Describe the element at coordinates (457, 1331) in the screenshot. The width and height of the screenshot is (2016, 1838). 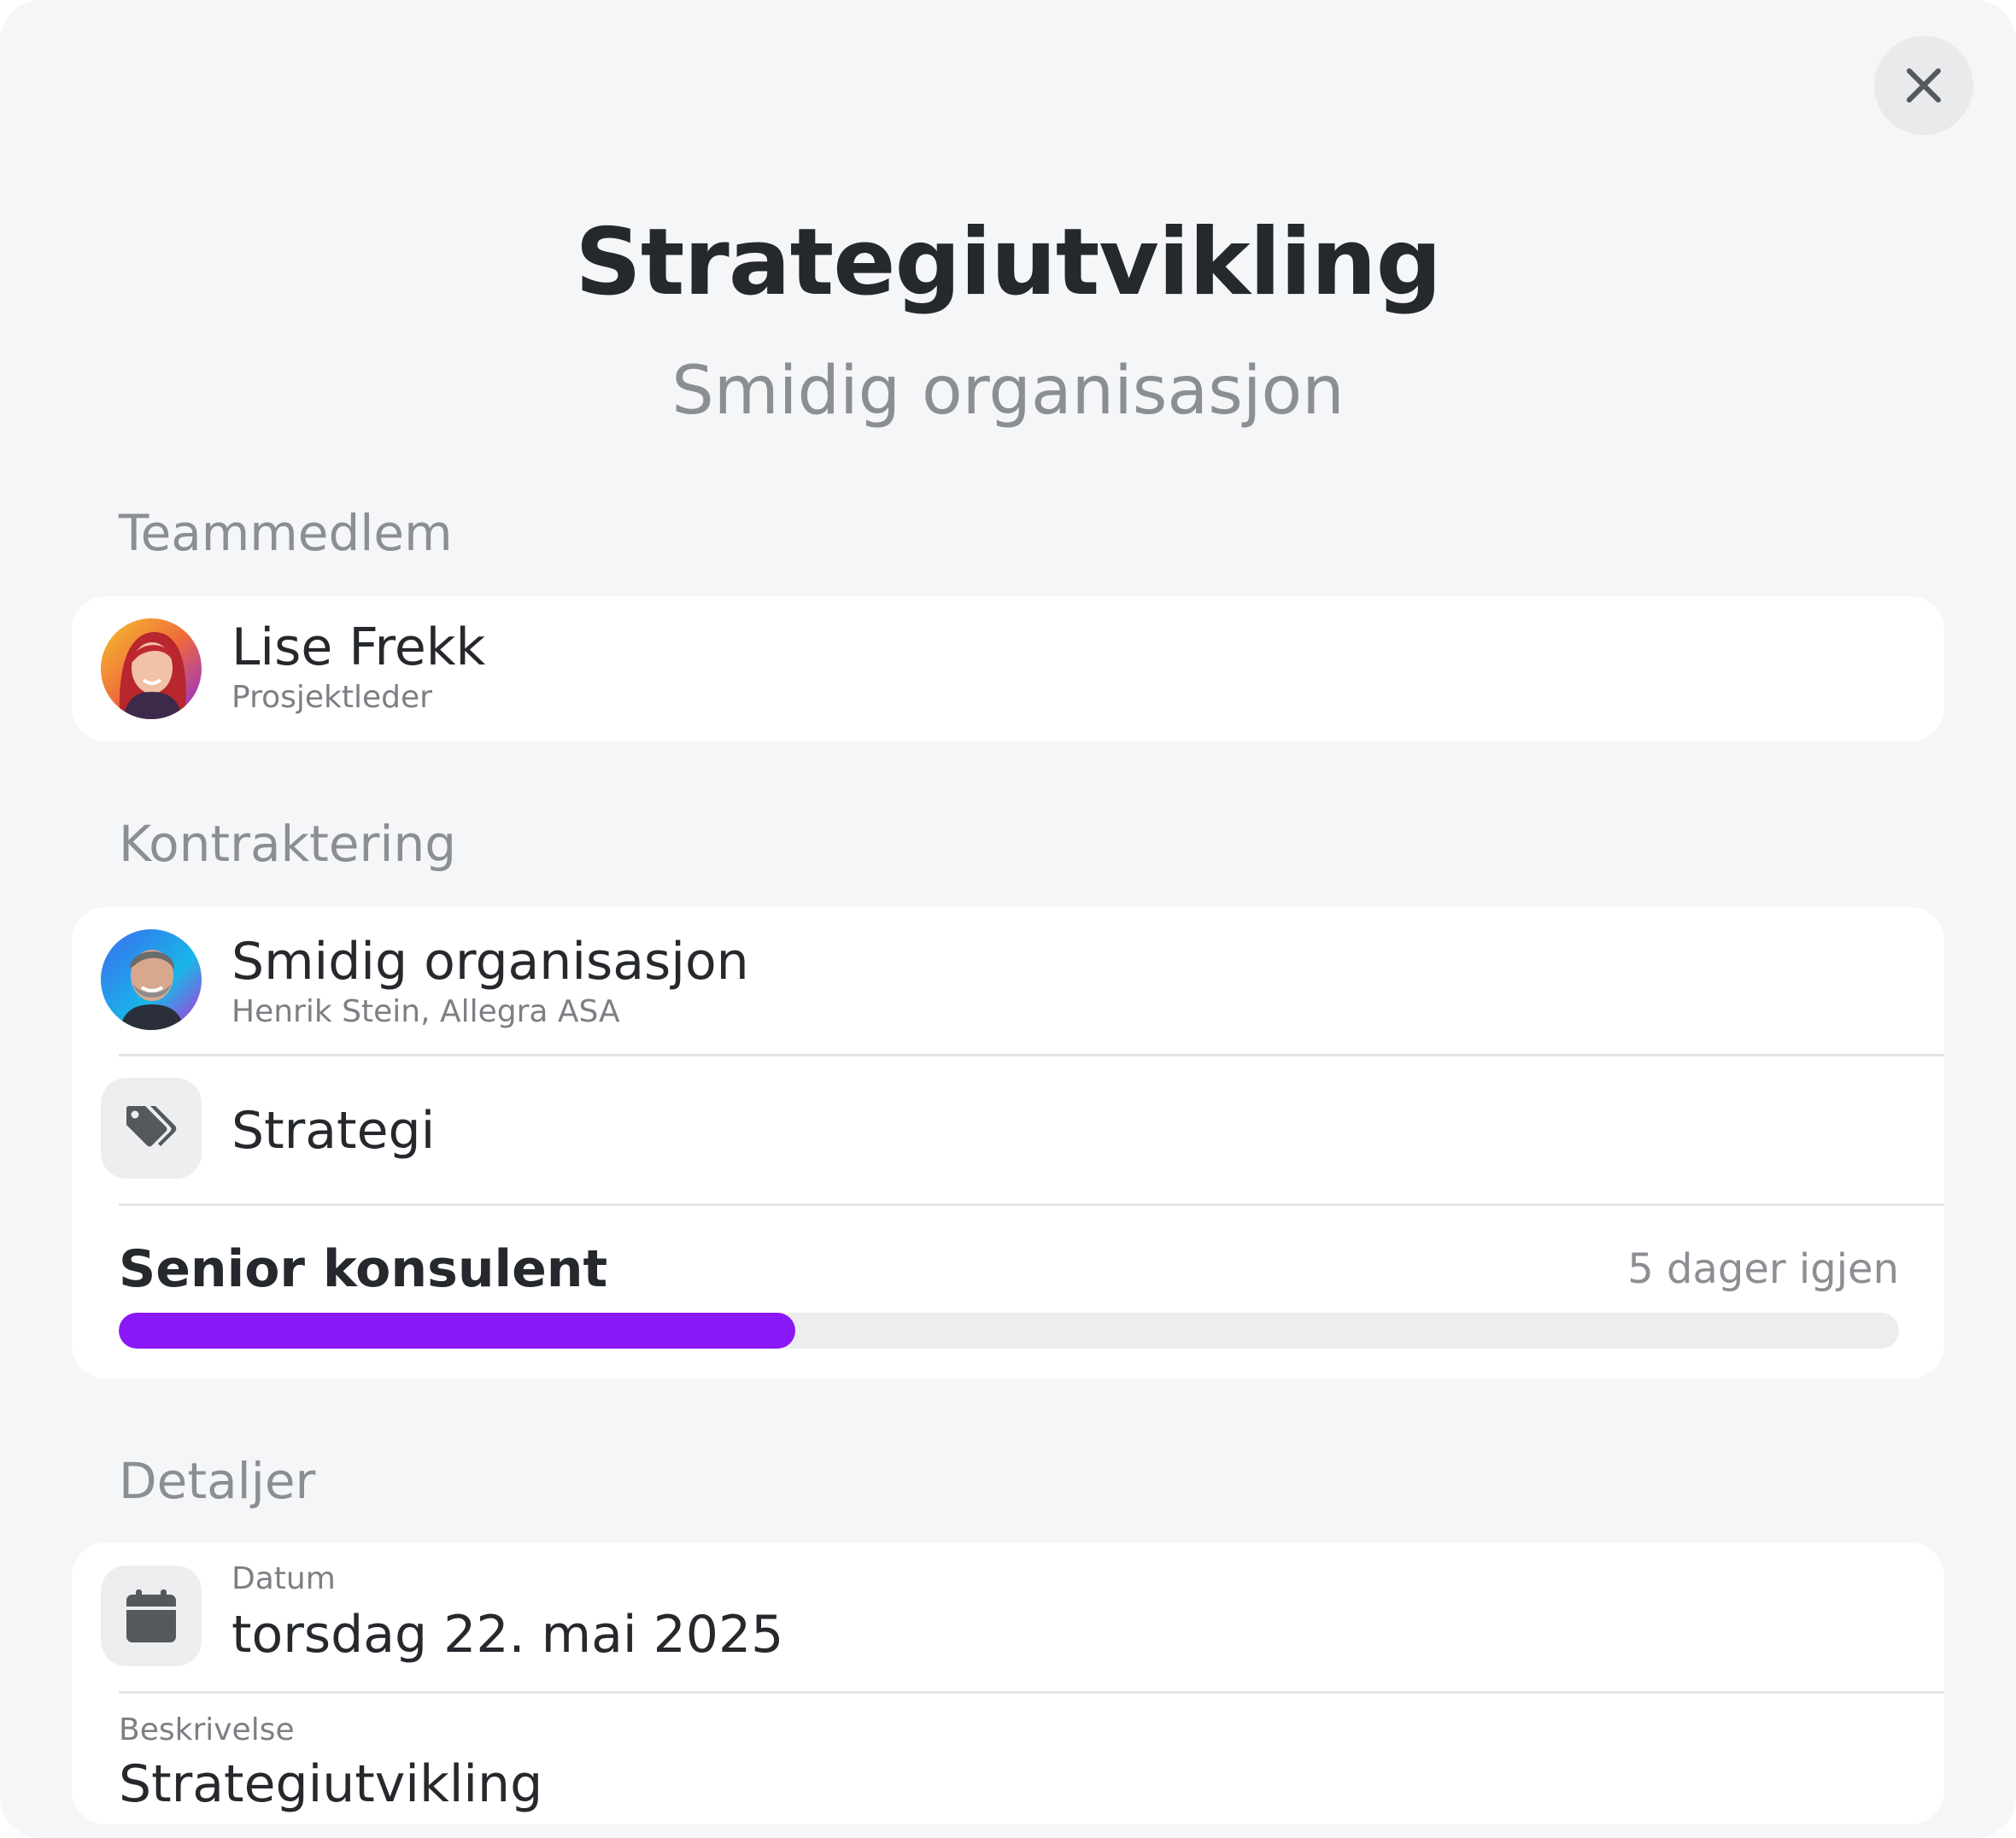
I see `progress-fill` at that location.